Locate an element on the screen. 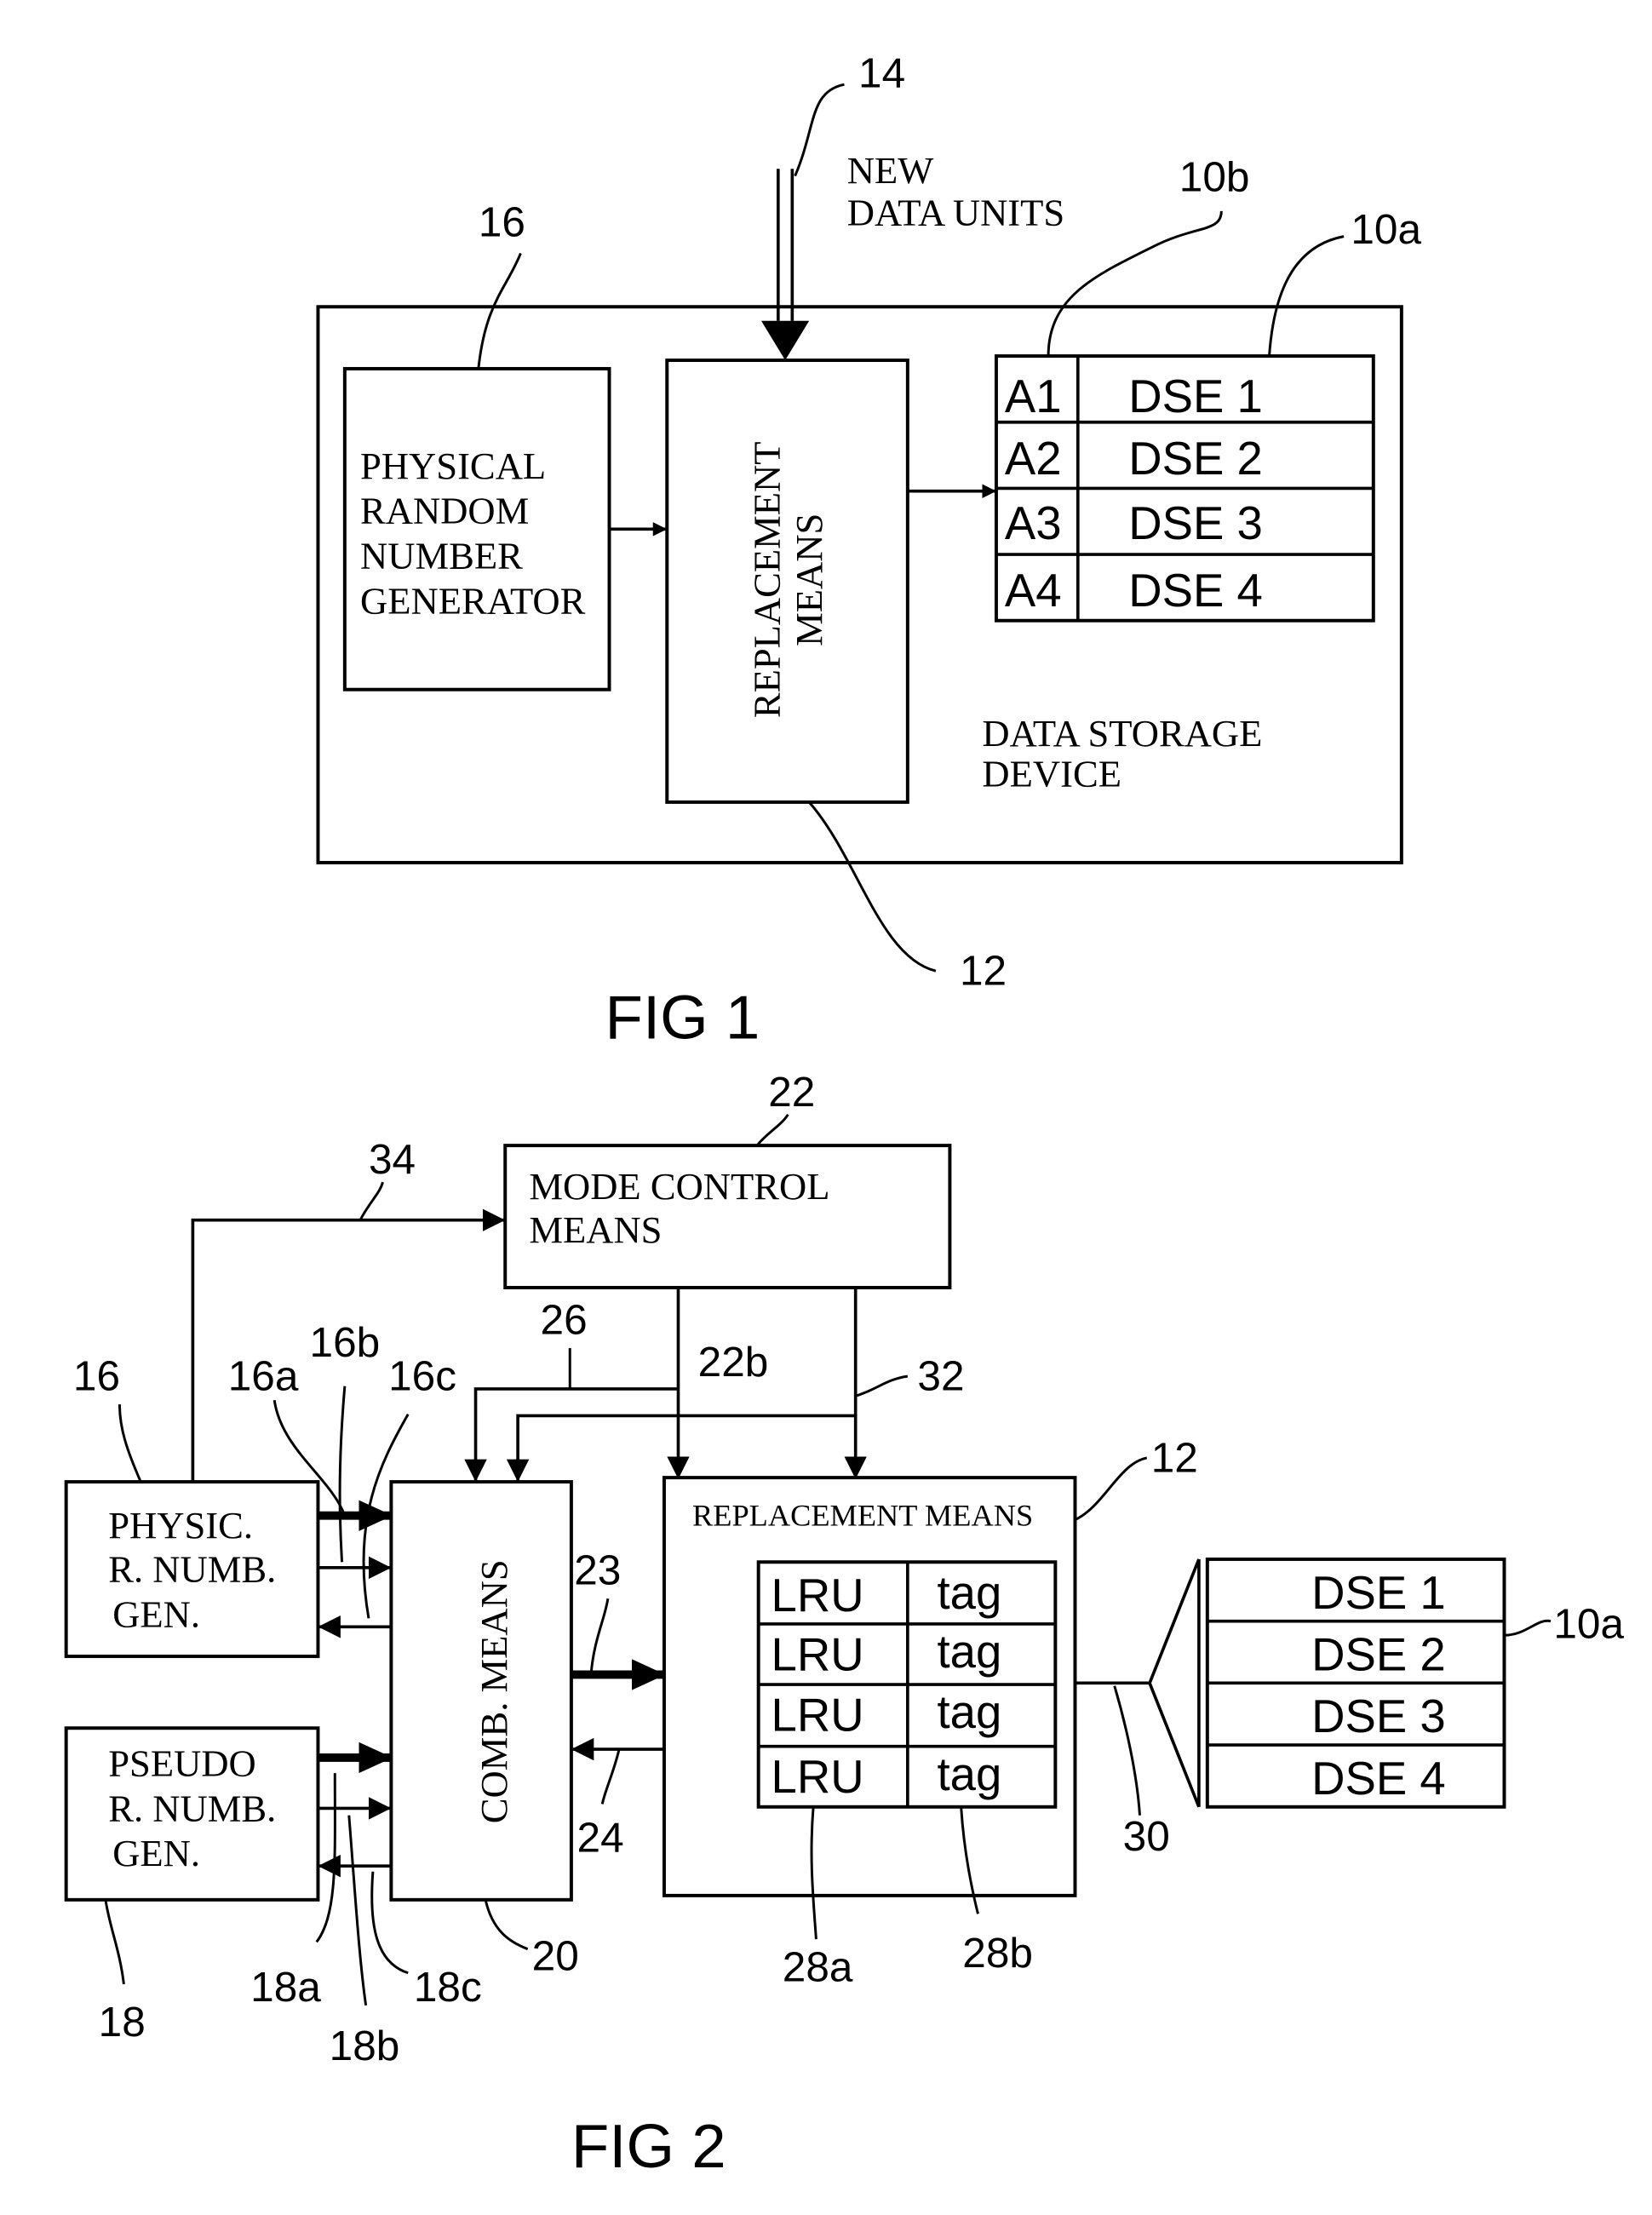 Image resolution: width=1652 pixels, height=2215 pixels. ref-28a: 28a is located at coordinates (818, 1967).